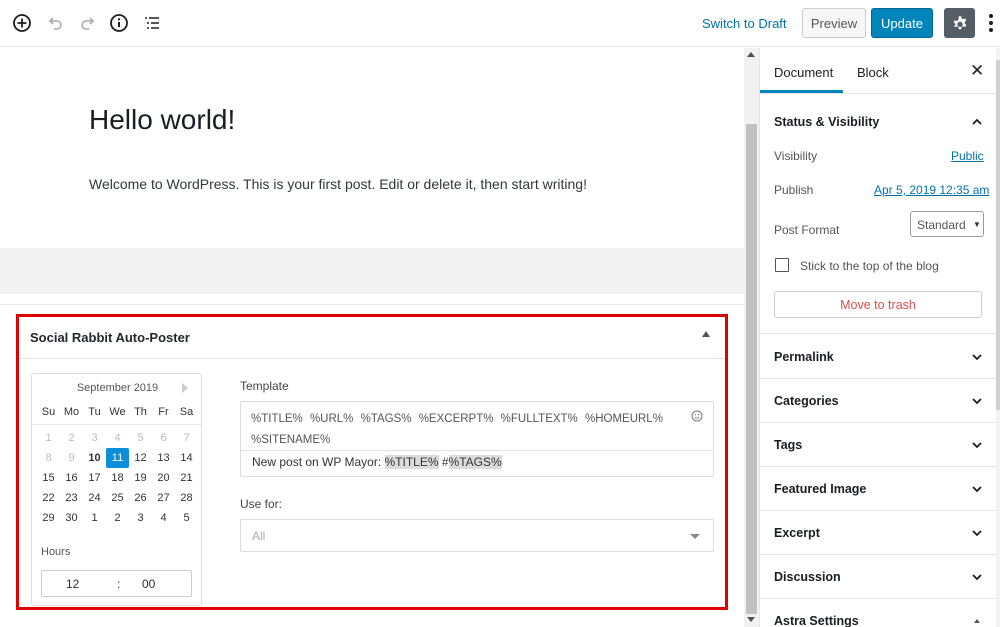  I want to click on weekday-label: Tu, so click(94, 412).